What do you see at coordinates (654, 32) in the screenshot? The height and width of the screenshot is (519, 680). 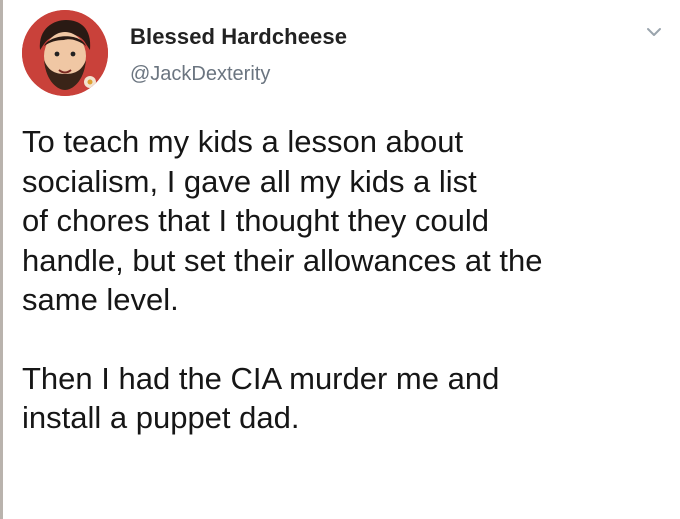 I see `chevron-down-icon` at bounding box center [654, 32].